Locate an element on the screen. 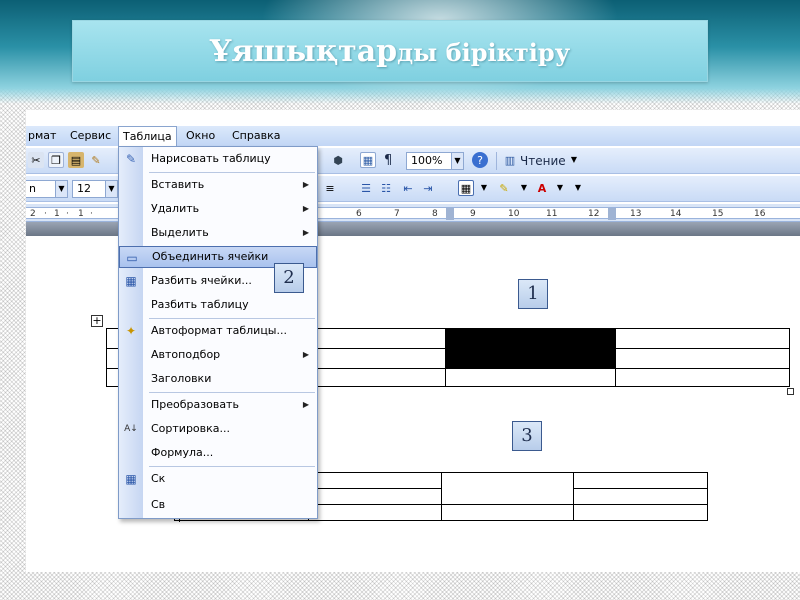 The height and width of the screenshot is (600, 800). menu-item-convert: Преобразовать ▶ is located at coordinates (218, 405).